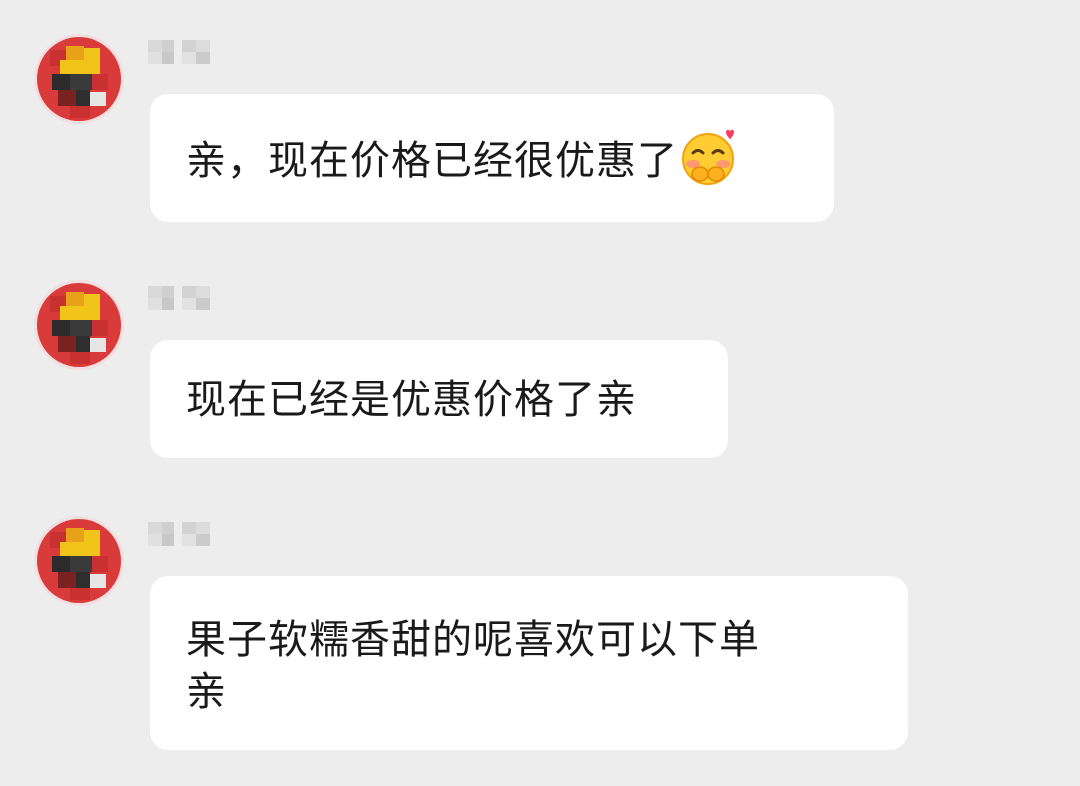  I want to click on message-text: 亲，现在价格已经很优惠了, so click(432, 161).